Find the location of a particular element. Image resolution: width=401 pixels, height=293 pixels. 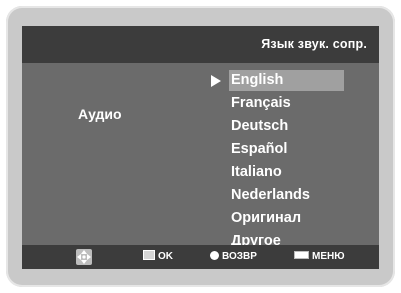

ok-hint: OK is located at coordinates (158, 257).